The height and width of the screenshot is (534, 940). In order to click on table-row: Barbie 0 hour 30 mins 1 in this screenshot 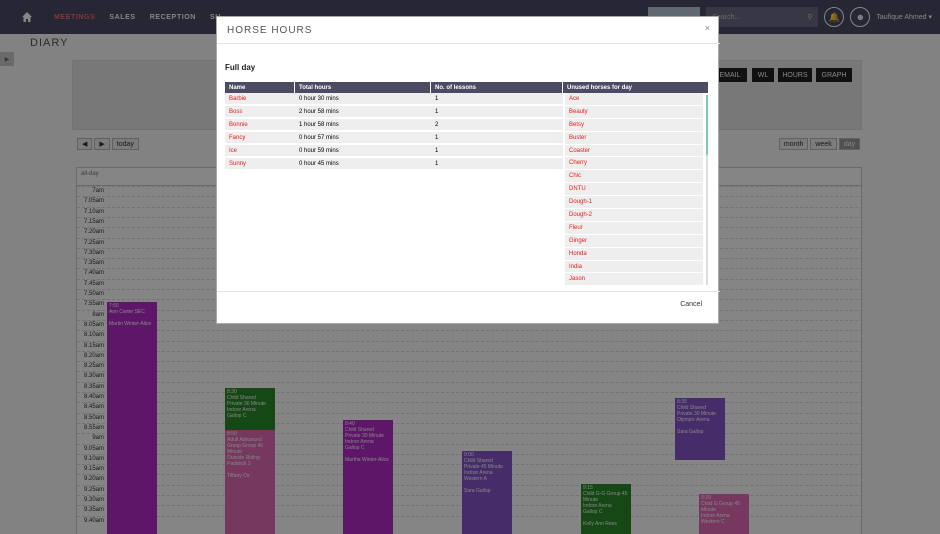, I will do `click(394, 99)`.